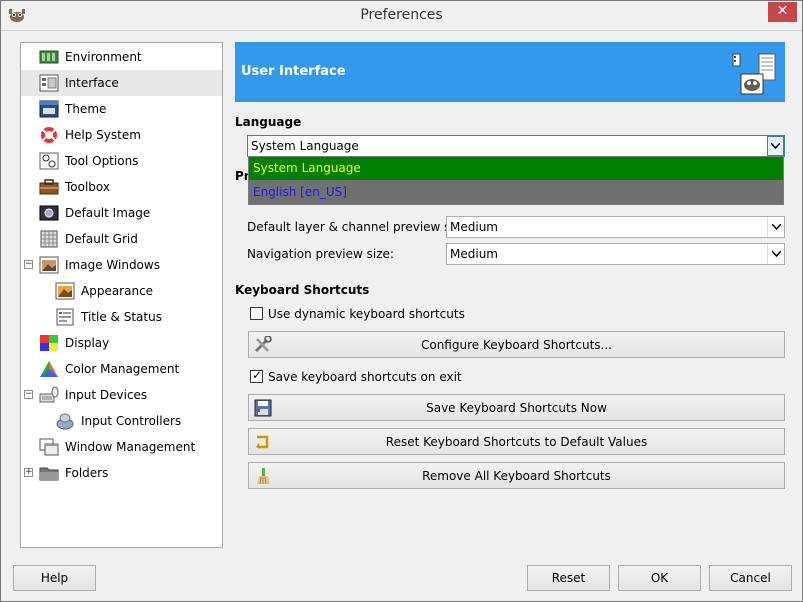 The image size is (803, 602). What do you see at coordinates (87, 187) in the screenshot?
I see `sidebar-item-label: Toolbox` at bounding box center [87, 187].